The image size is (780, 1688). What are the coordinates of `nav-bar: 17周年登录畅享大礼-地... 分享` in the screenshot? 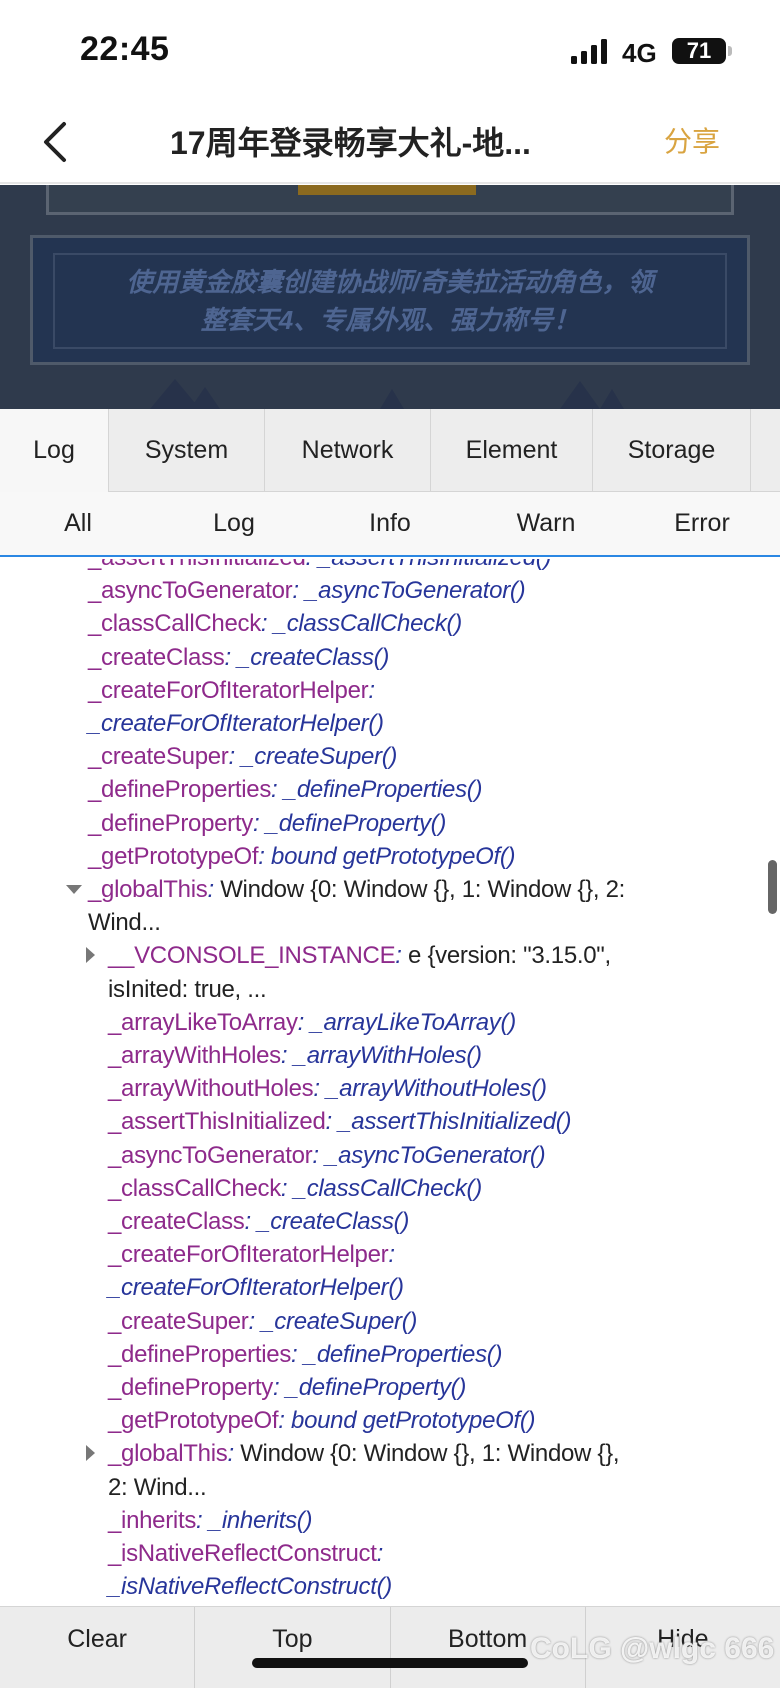 It's located at (390, 142).